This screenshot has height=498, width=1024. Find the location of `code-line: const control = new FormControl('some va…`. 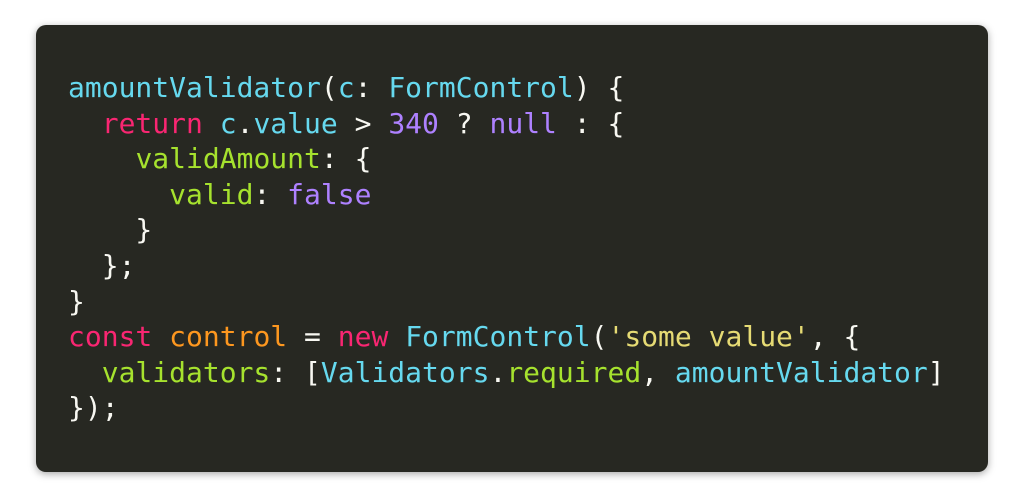

code-line: const control = new FormControl('some va… is located at coordinates (506, 337).